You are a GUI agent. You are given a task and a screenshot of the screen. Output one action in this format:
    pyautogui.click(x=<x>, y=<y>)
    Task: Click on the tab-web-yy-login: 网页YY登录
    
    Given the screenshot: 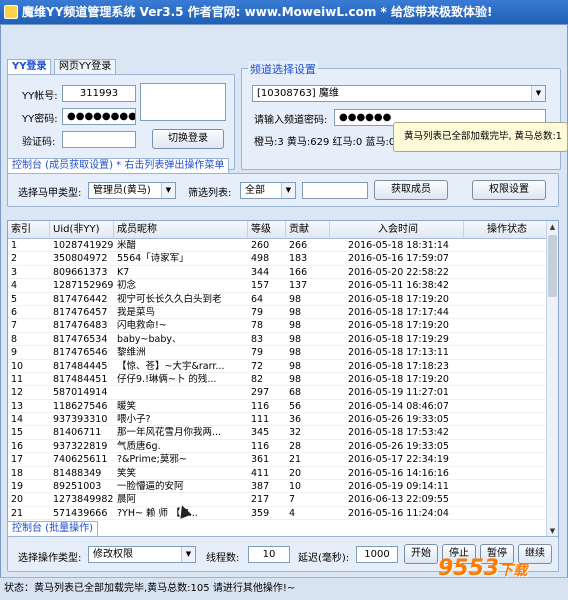 What is the action you would take?
    pyautogui.click(x=85, y=67)
    